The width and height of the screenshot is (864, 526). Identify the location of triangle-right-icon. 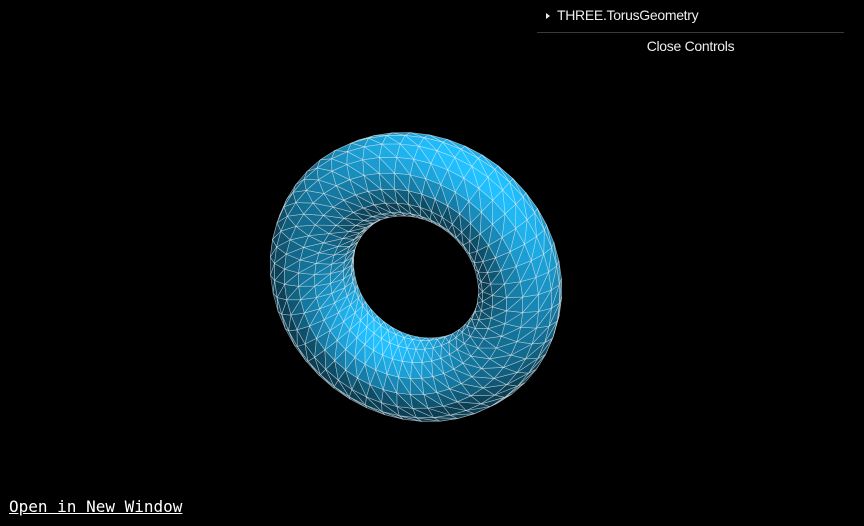
(548, 15).